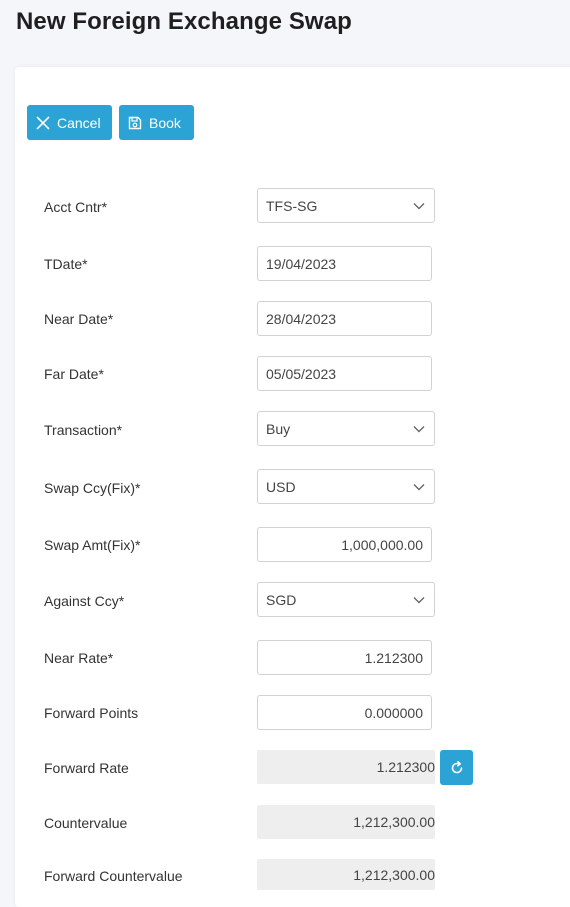 This screenshot has height=907, width=570. I want to click on refresh-icon, so click(457, 768).